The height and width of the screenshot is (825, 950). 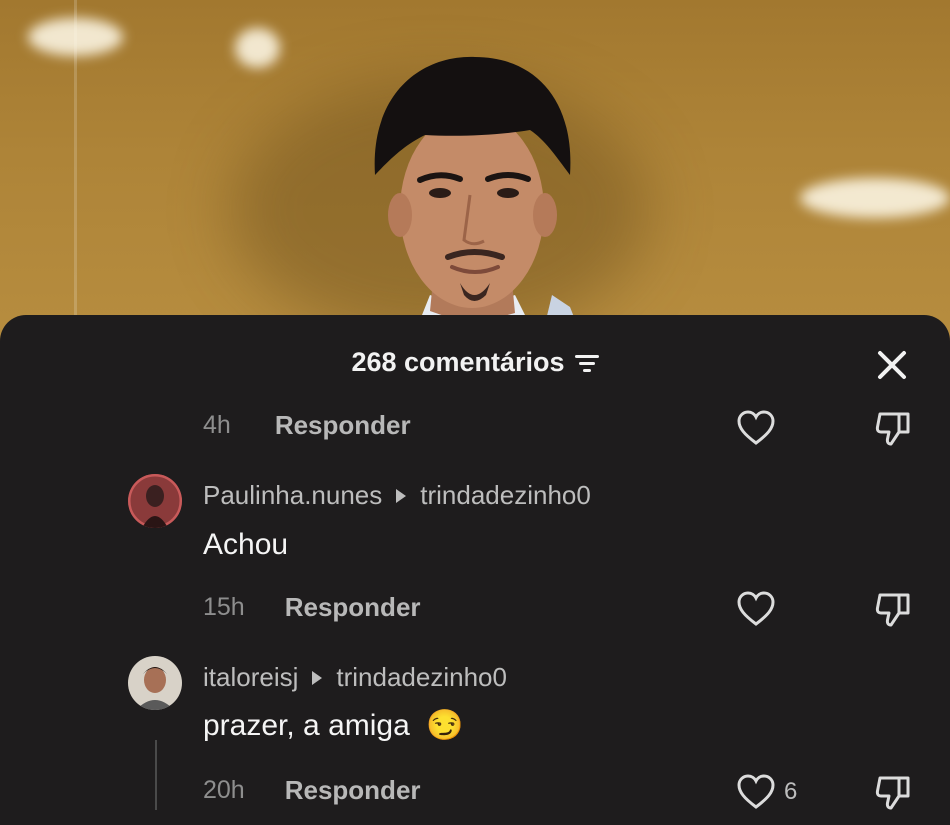 I want to click on like-count: 6, so click(x=791, y=791).